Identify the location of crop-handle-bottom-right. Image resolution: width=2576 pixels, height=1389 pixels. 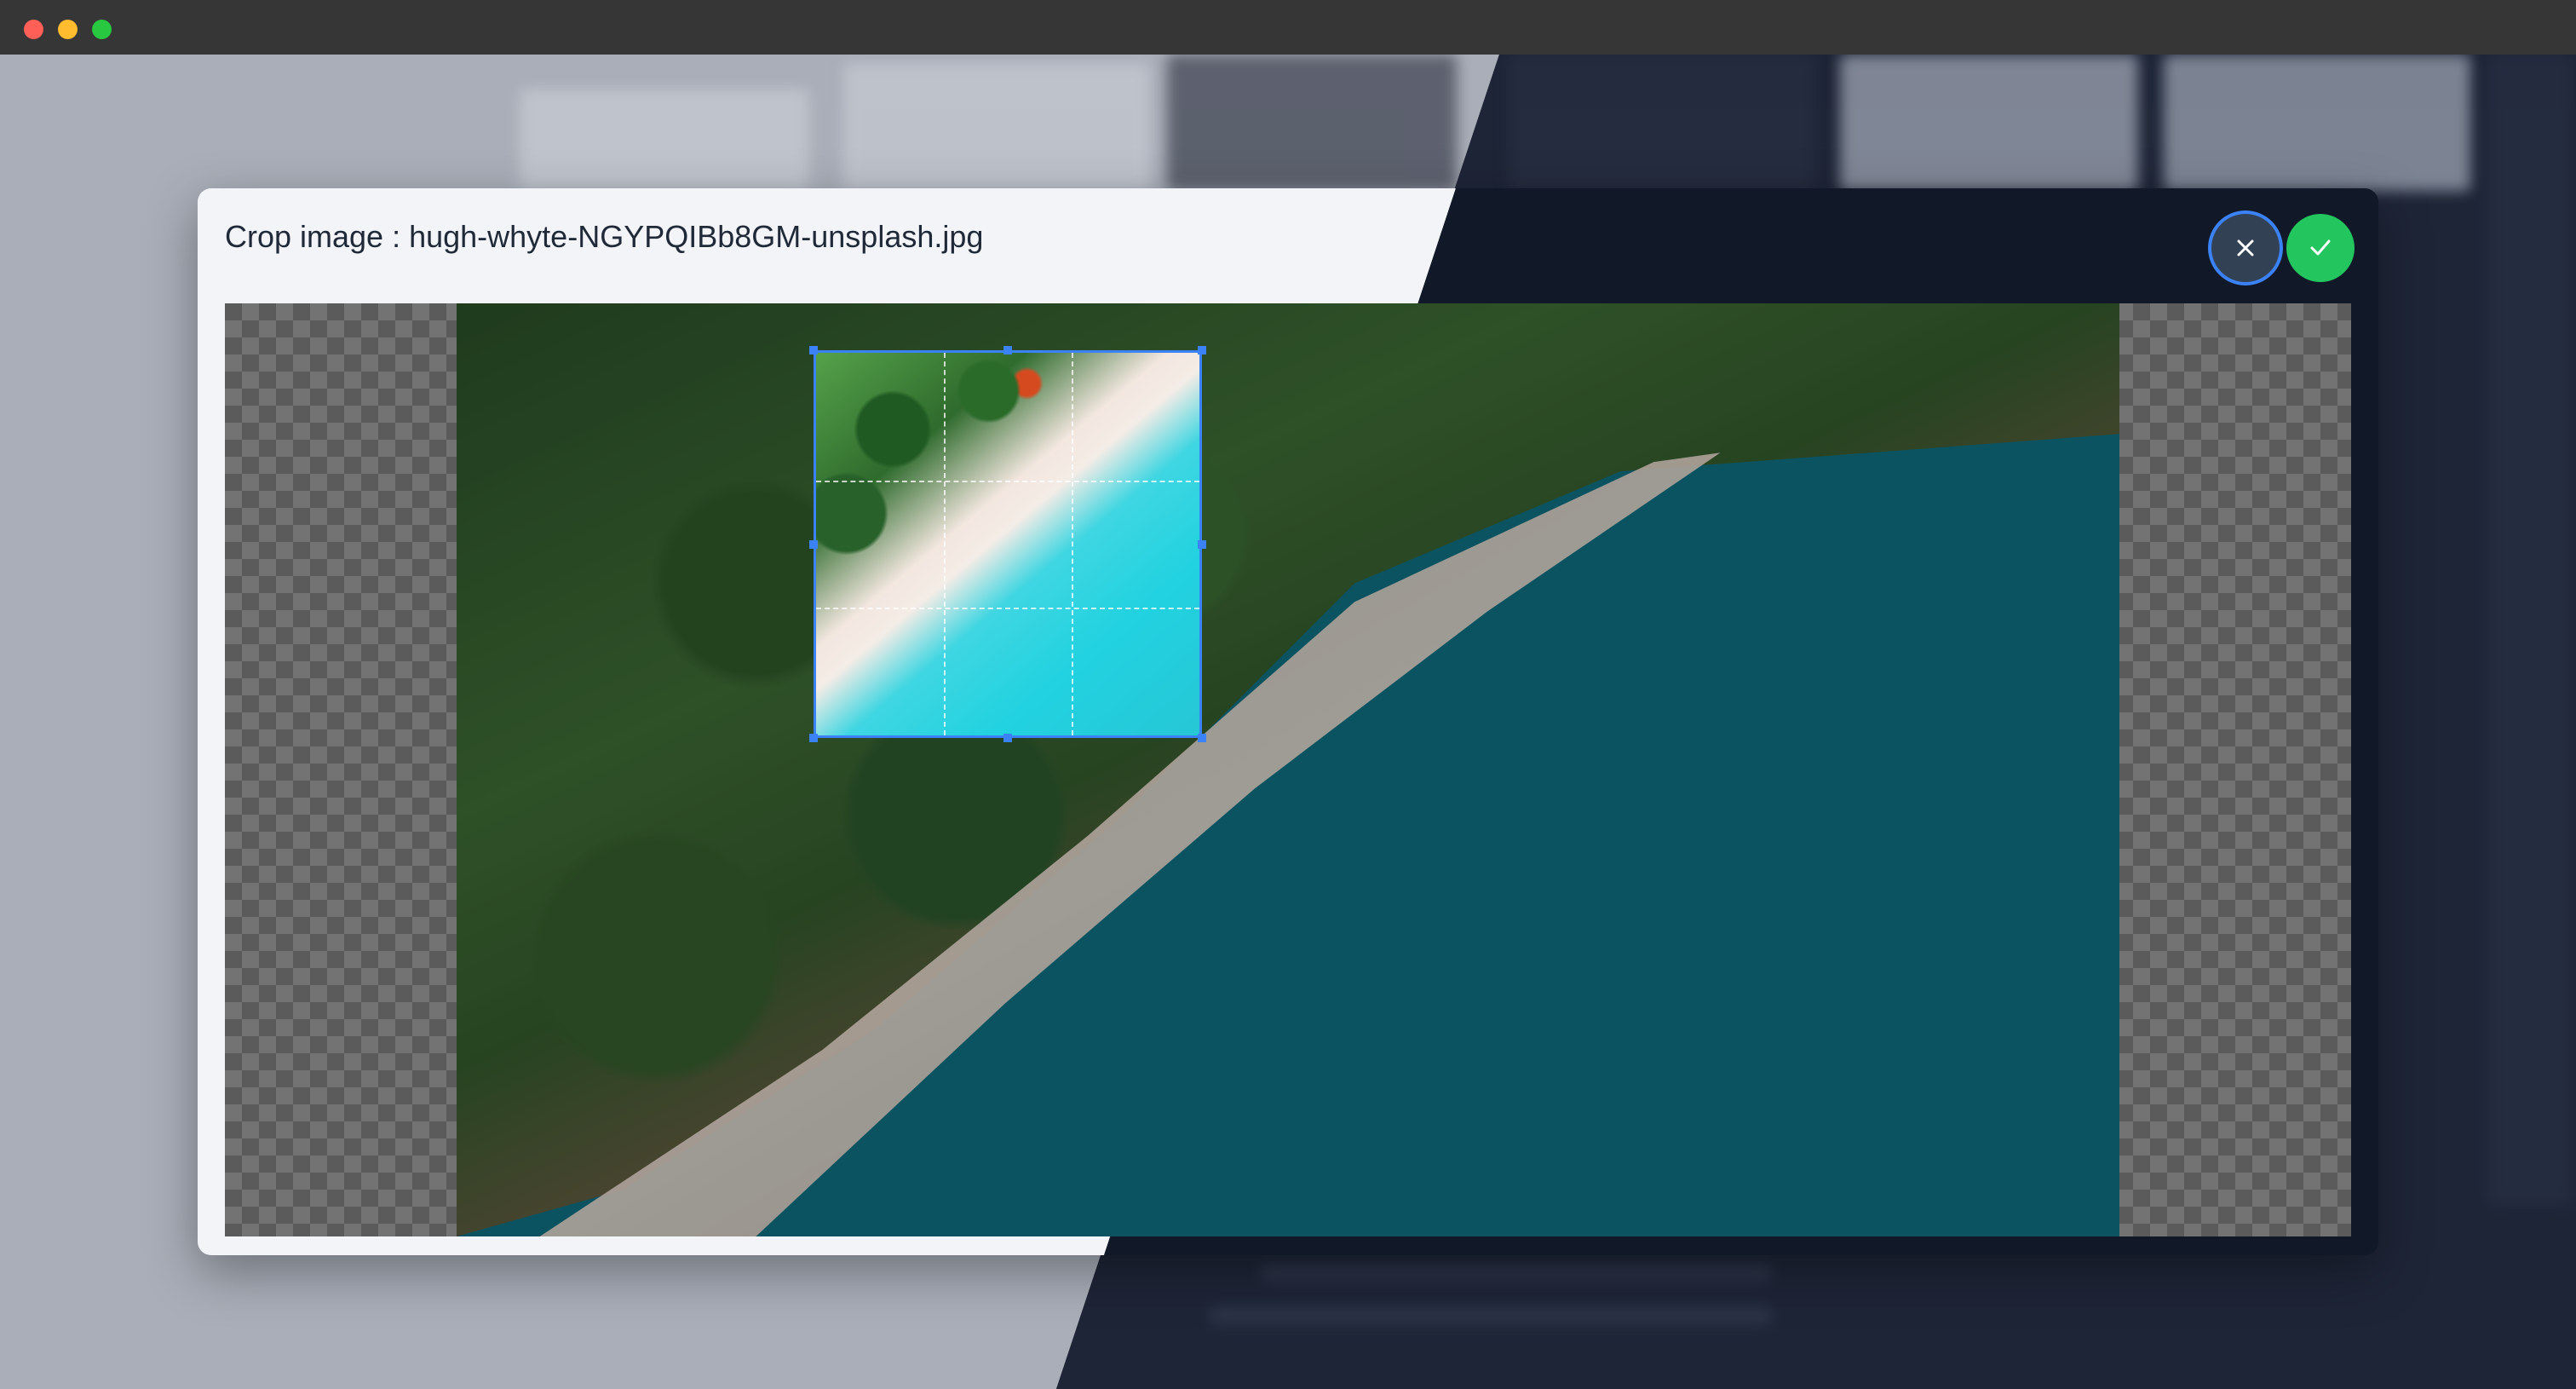
(1202, 738).